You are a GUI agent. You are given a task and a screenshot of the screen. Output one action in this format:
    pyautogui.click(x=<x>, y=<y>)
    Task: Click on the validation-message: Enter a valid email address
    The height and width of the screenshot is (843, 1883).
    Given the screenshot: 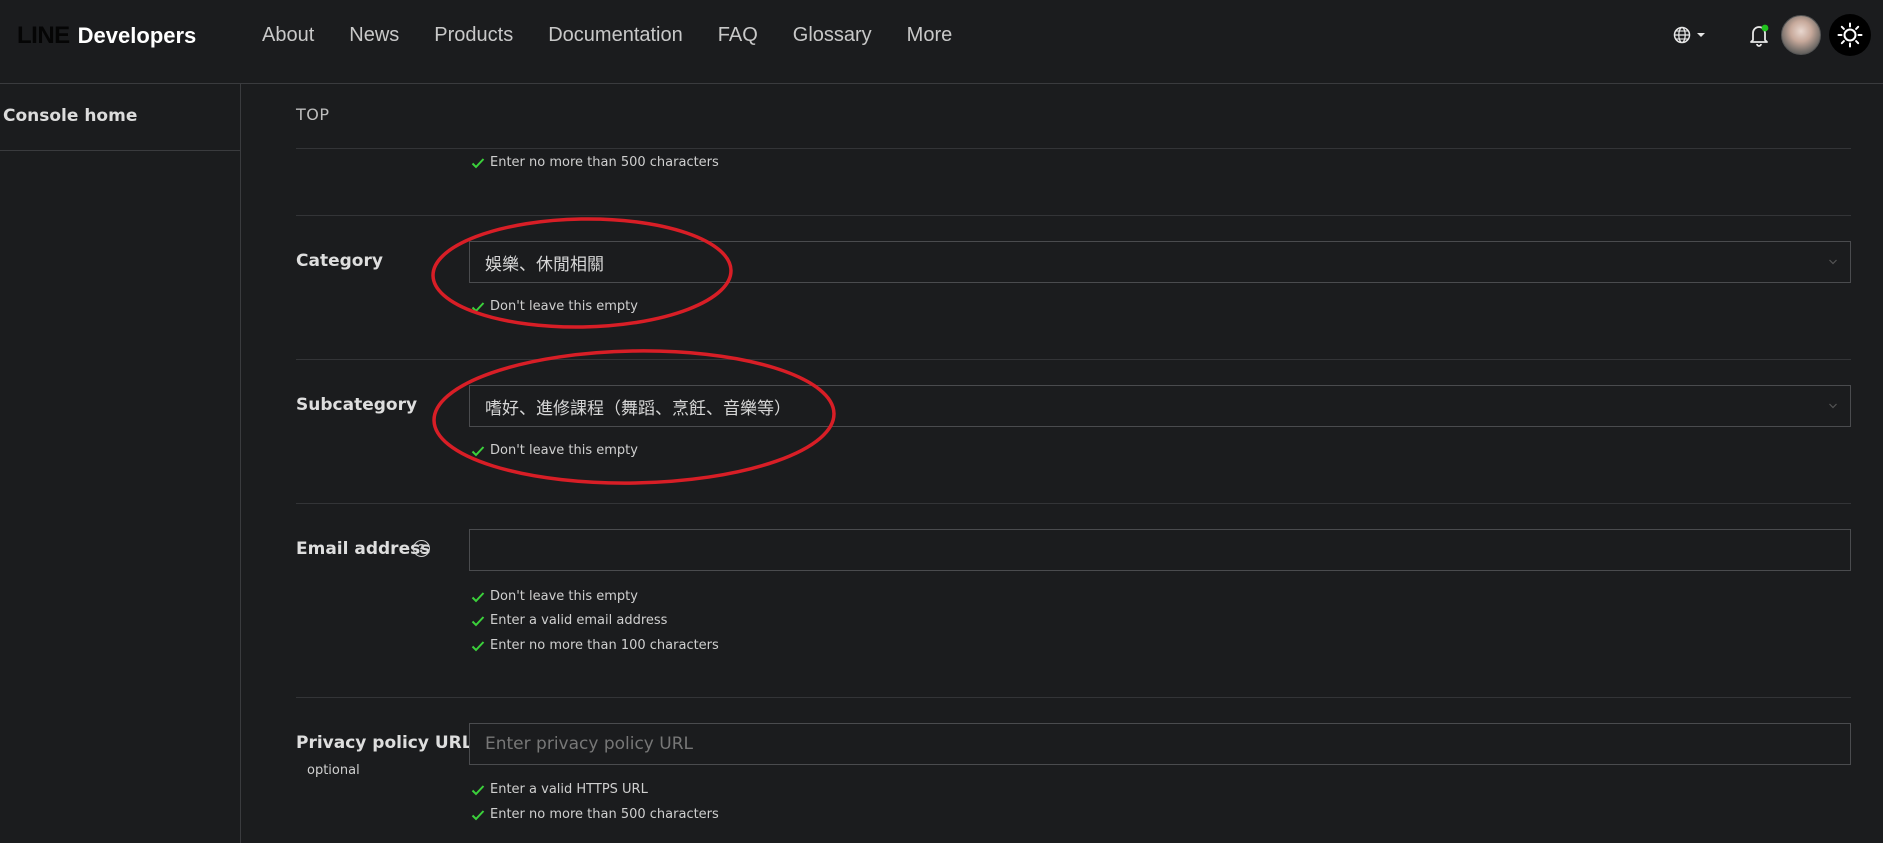 What is the action you would take?
    pyautogui.click(x=569, y=620)
    